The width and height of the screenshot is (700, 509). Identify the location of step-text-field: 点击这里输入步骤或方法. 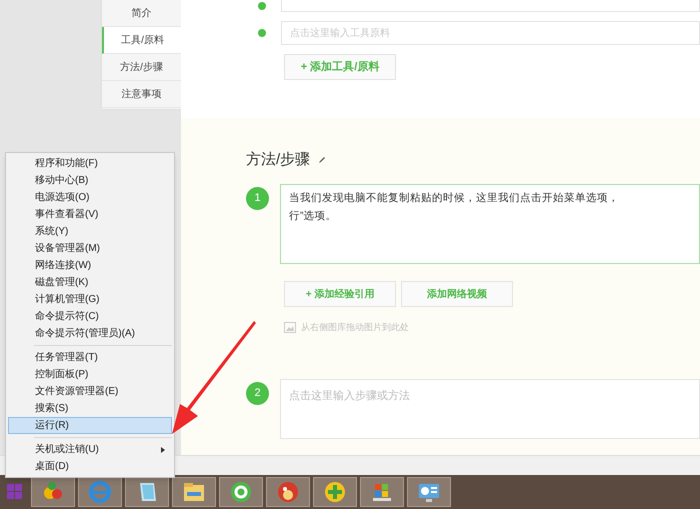
(490, 408).